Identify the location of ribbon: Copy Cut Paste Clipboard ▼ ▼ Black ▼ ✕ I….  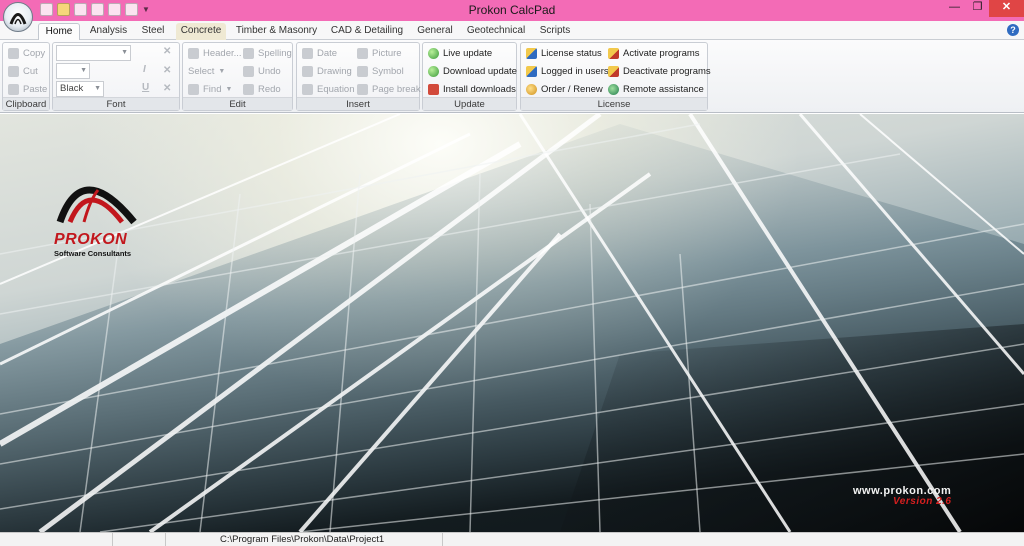
(512, 76).